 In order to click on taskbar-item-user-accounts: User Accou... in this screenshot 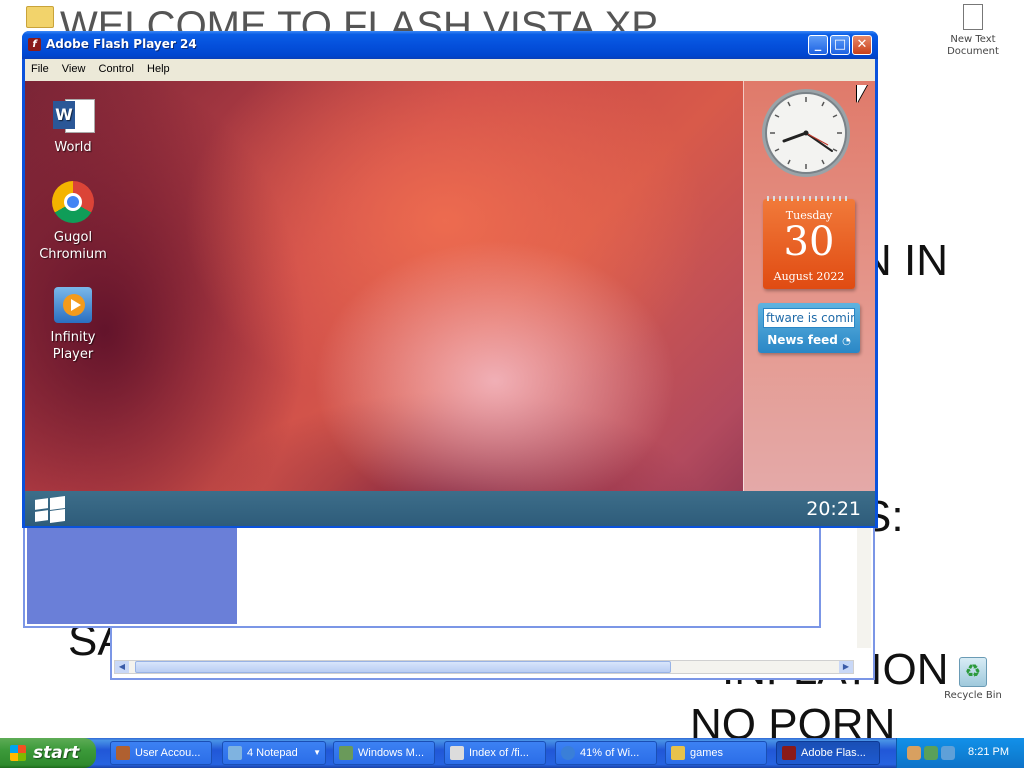, I will do `click(161, 753)`.